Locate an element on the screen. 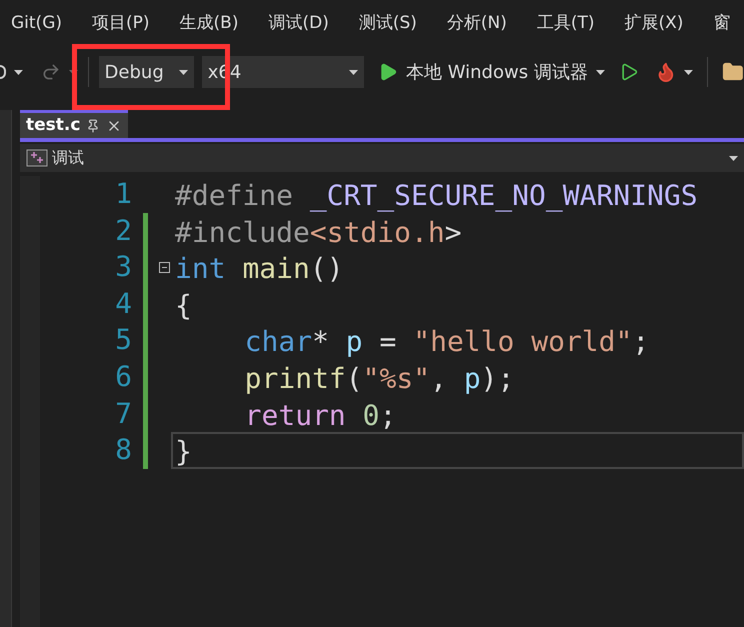 The image size is (744, 627). code-line: printf("%s", p); is located at coordinates (380, 378).